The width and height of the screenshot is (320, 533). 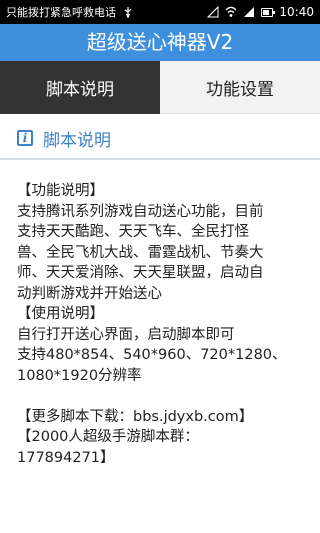 I want to click on tab-script-description: 脚本说明, so click(x=80, y=87).